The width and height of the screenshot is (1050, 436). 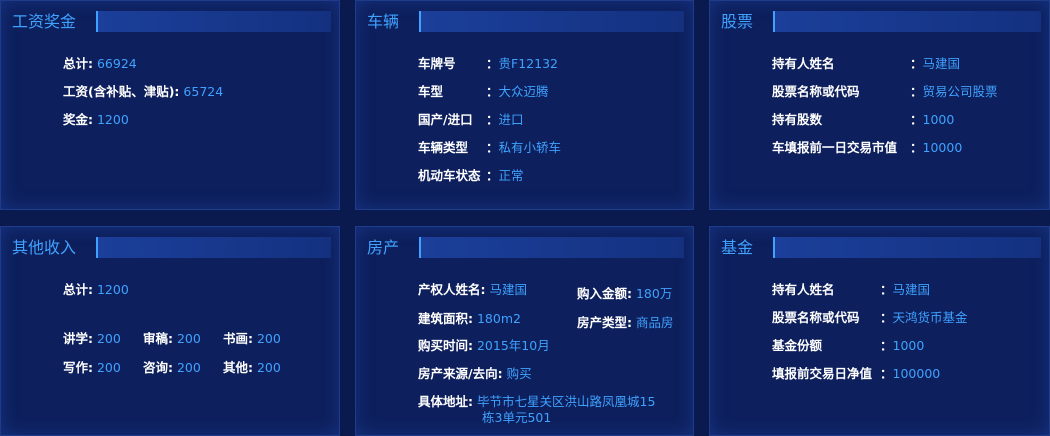 I want to click on property-amount-row: 购入金额: 180万, so click(x=624, y=294).